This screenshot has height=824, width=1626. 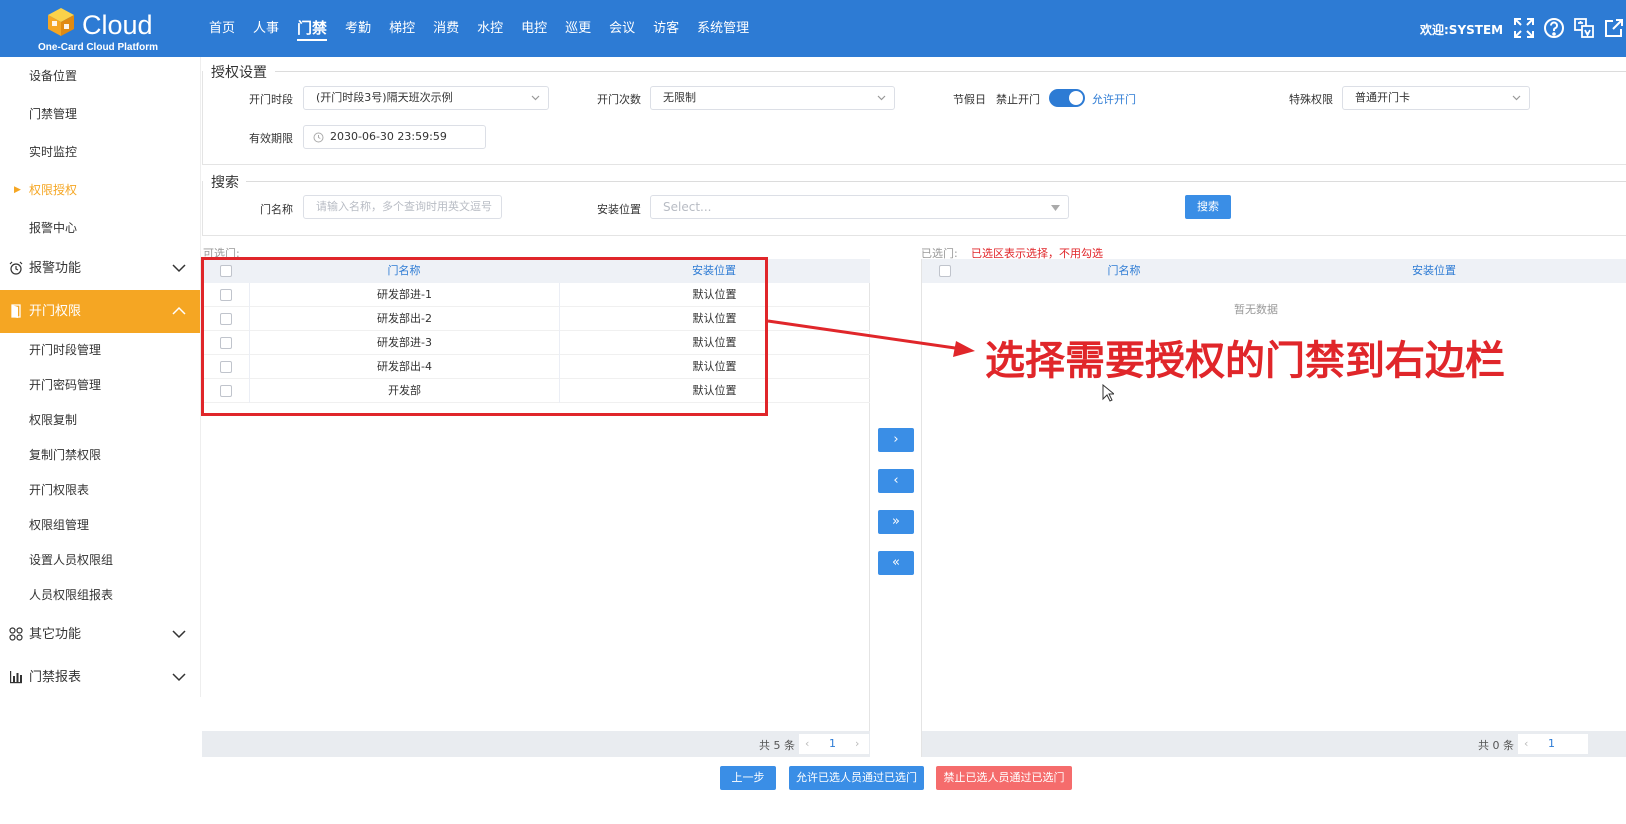 What do you see at coordinates (100, 677) in the screenshot?
I see `sidebar-group-report: 门禁报表` at bounding box center [100, 677].